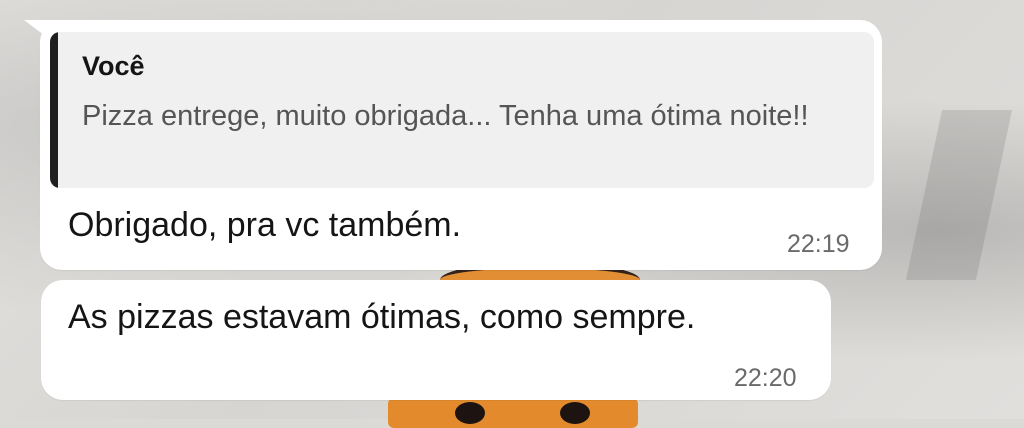 This screenshot has height=428, width=1024. Describe the element at coordinates (382, 317) in the screenshot. I see `message-text: As pizzas estavam ótimas, como sempre.` at that location.